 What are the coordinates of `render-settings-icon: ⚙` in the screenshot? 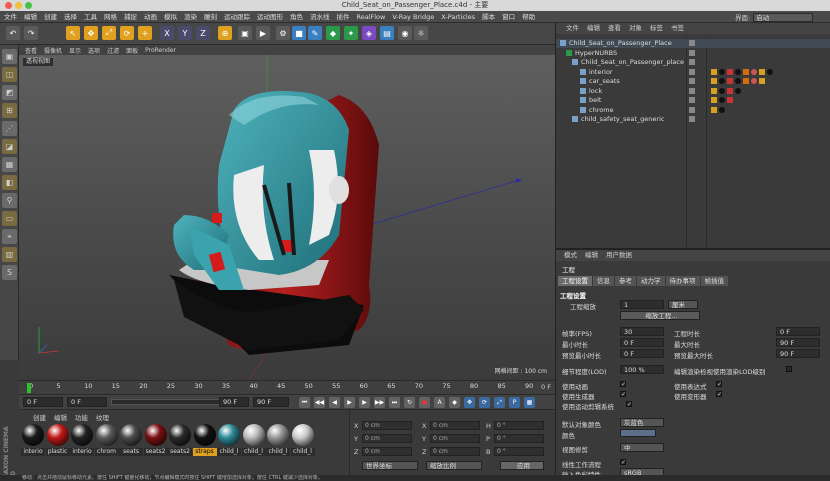 It's located at (283, 33).